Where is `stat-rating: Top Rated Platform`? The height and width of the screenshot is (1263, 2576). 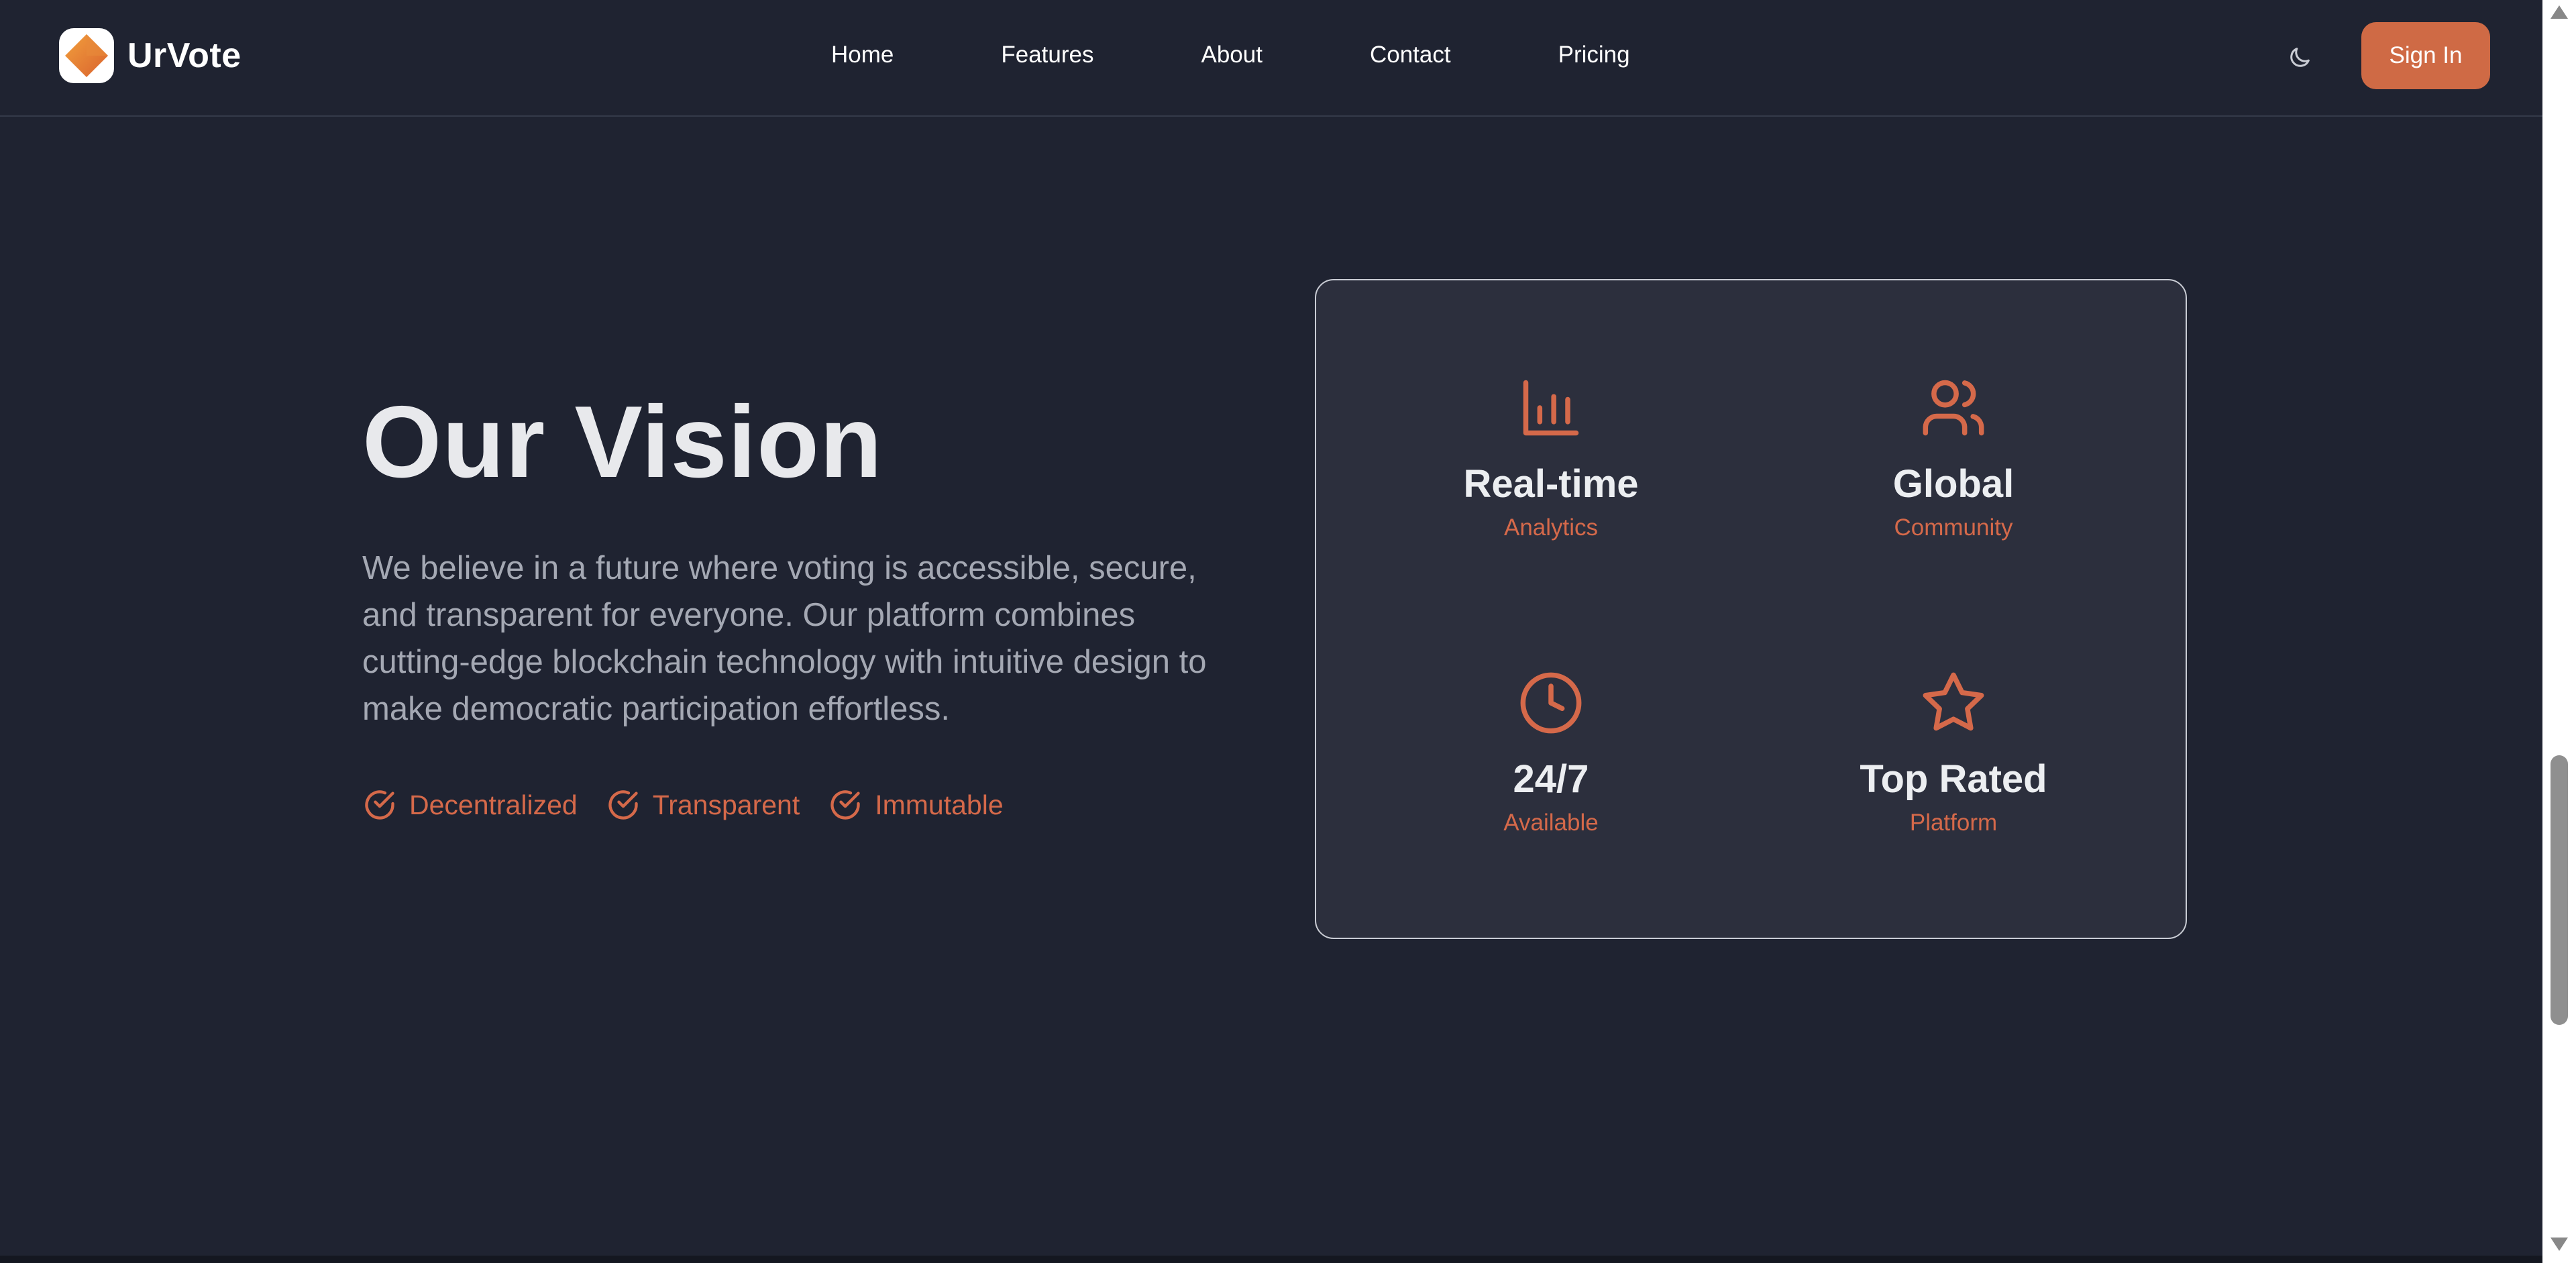
stat-rating: Top Rated Platform is located at coordinates (1953, 752).